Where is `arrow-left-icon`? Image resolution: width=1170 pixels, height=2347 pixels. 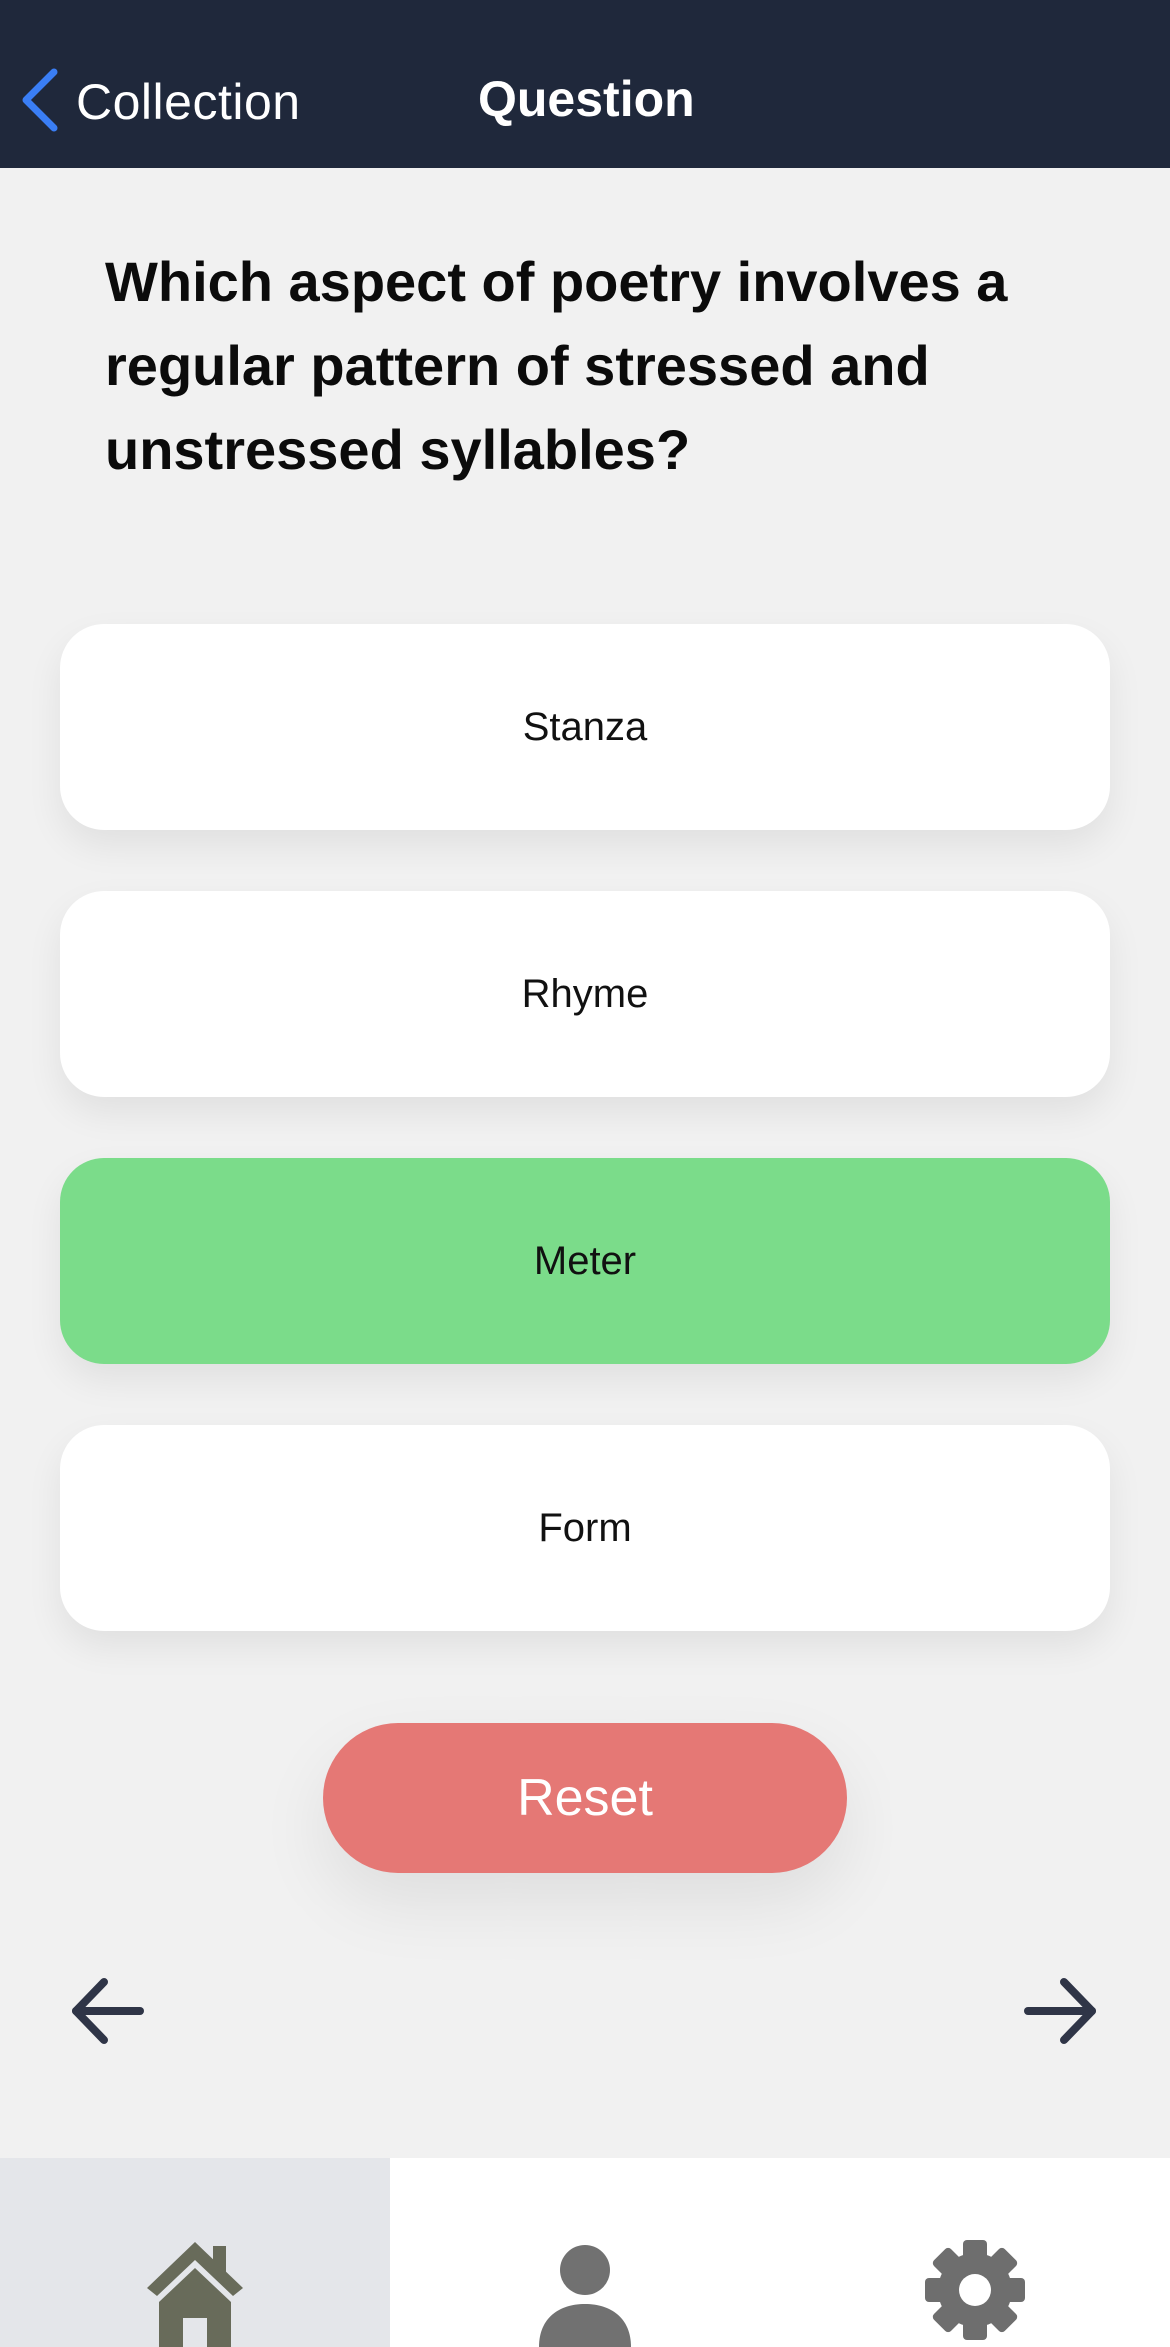 arrow-left-icon is located at coordinates (108, 2014).